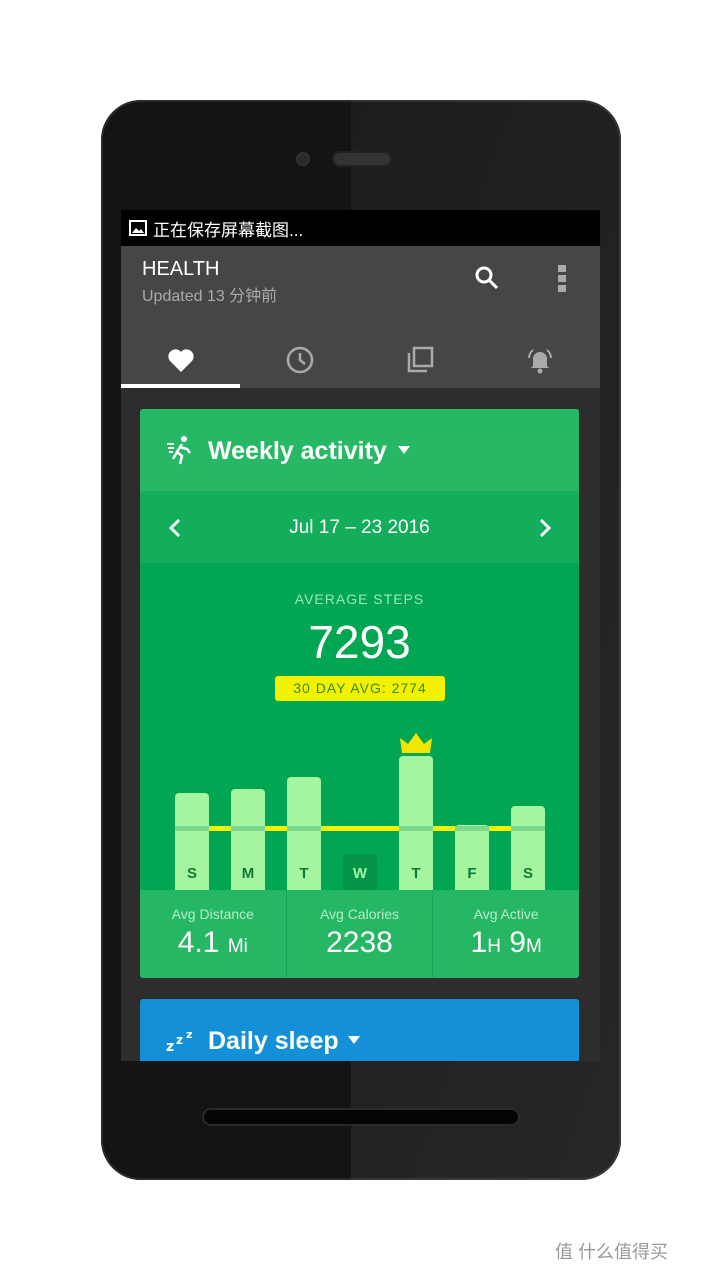 This screenshot has height=1280, width=721. I want to click on tab-cards, so click(419, 360).